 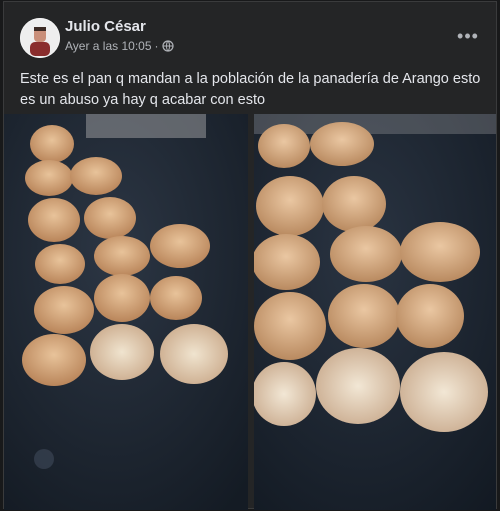 I want to click on timestamp: Ayer a las 10:05, so click(x=108, y=46).